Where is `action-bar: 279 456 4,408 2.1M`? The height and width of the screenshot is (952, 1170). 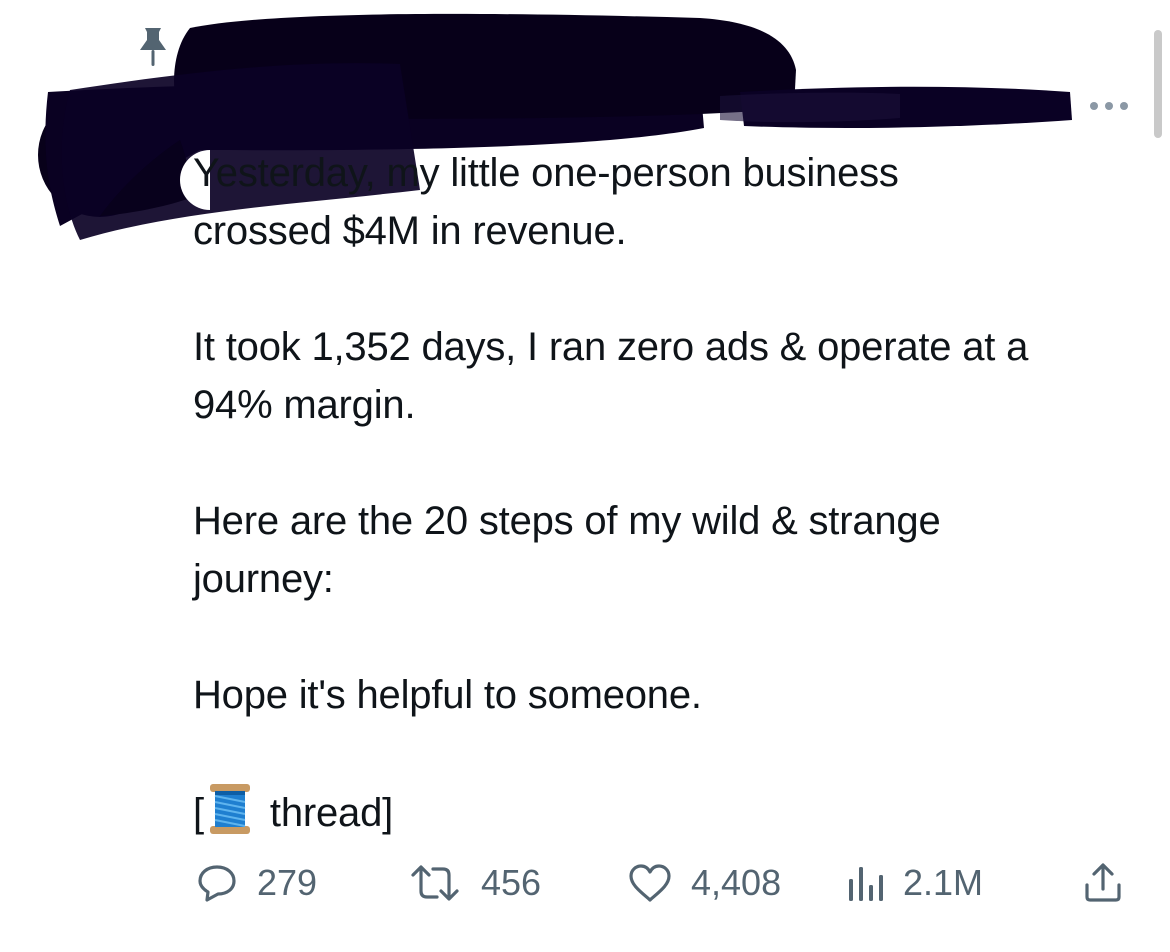 action-bar: 279 456 4,408 2.1M is located at coordinates (668, 883).